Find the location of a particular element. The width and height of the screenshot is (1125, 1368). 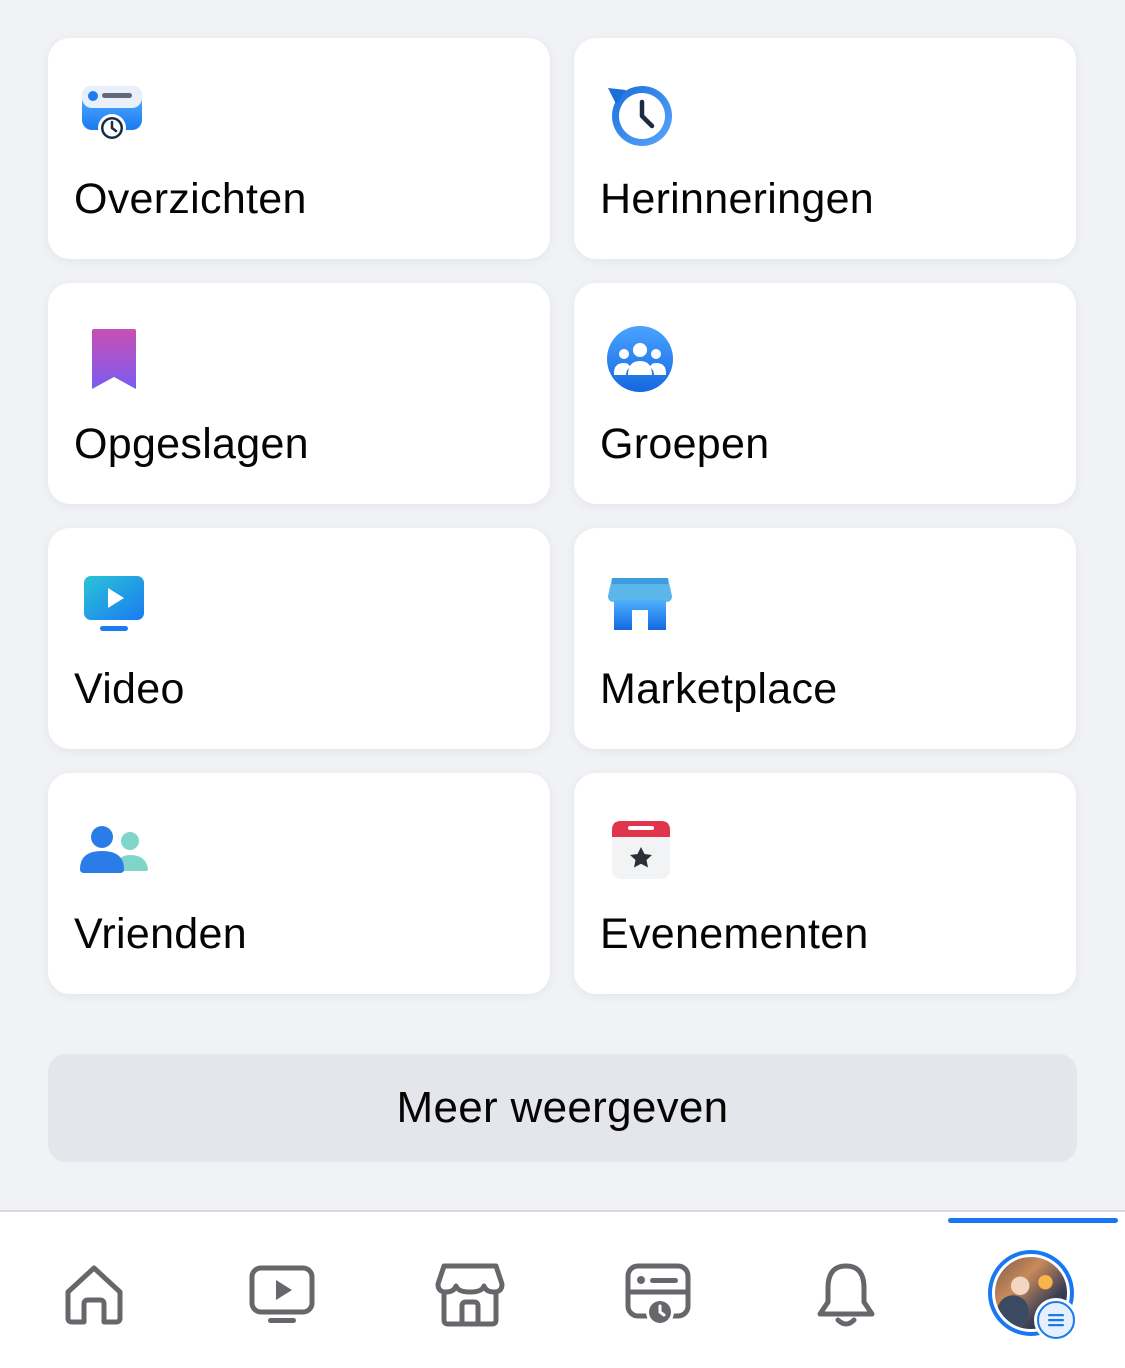

menu-lines-icon is located at coordinates (1056, 1320).